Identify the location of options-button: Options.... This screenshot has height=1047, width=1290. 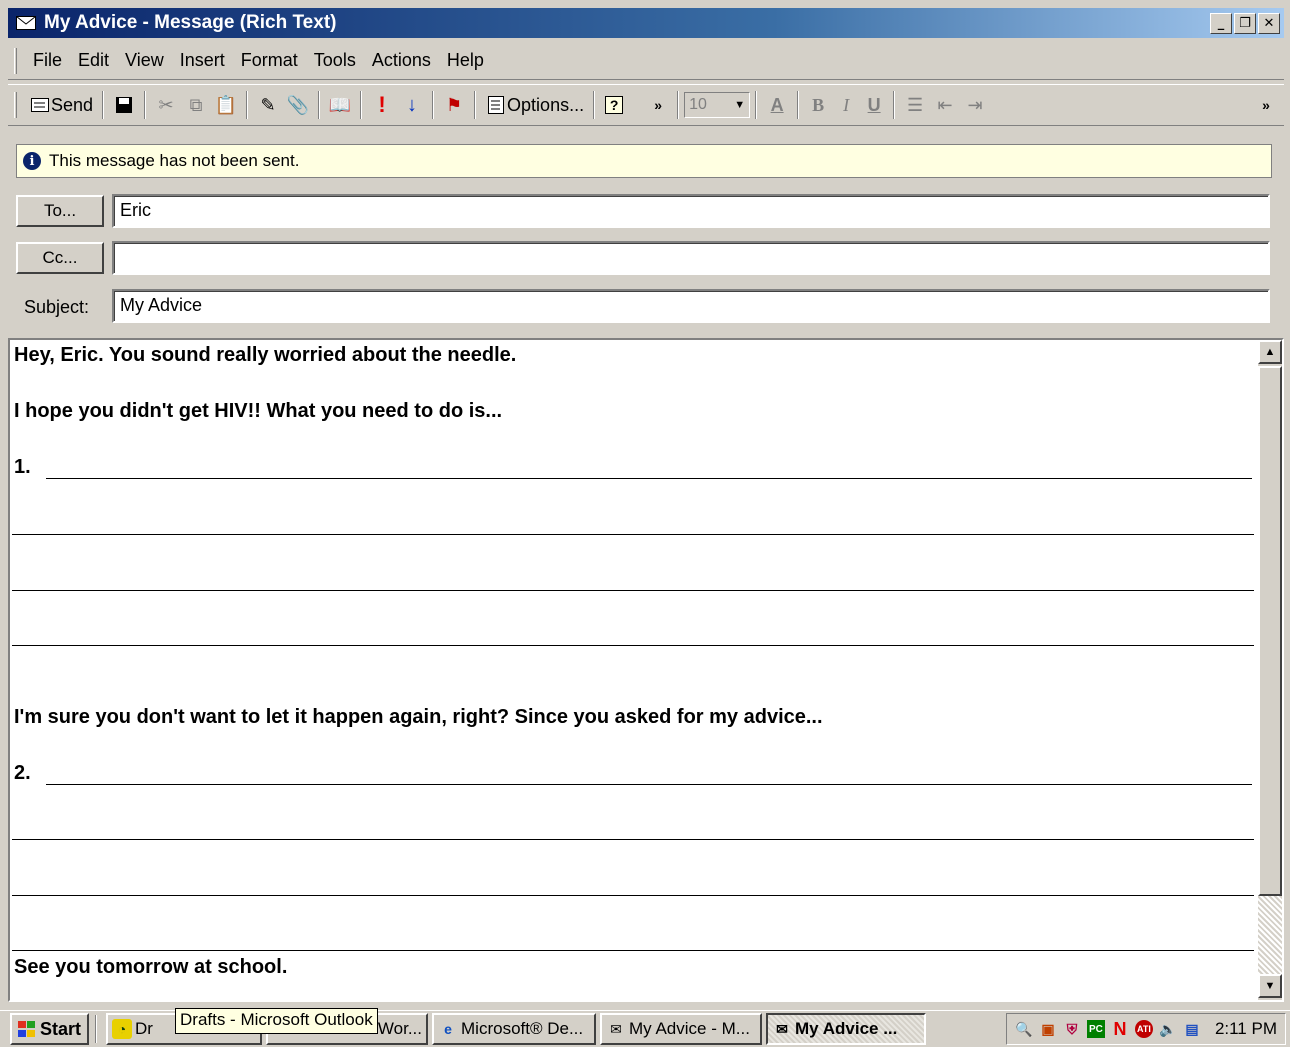
(534, 105).